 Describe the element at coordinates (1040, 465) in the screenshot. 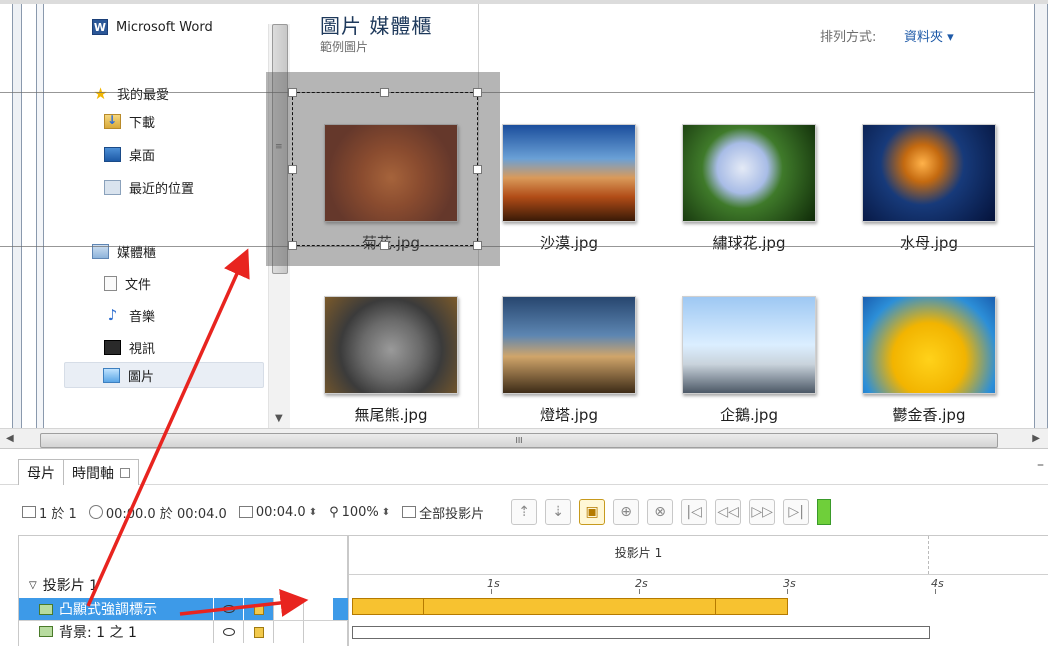

I see `panel-menu-icon: –` at that location.